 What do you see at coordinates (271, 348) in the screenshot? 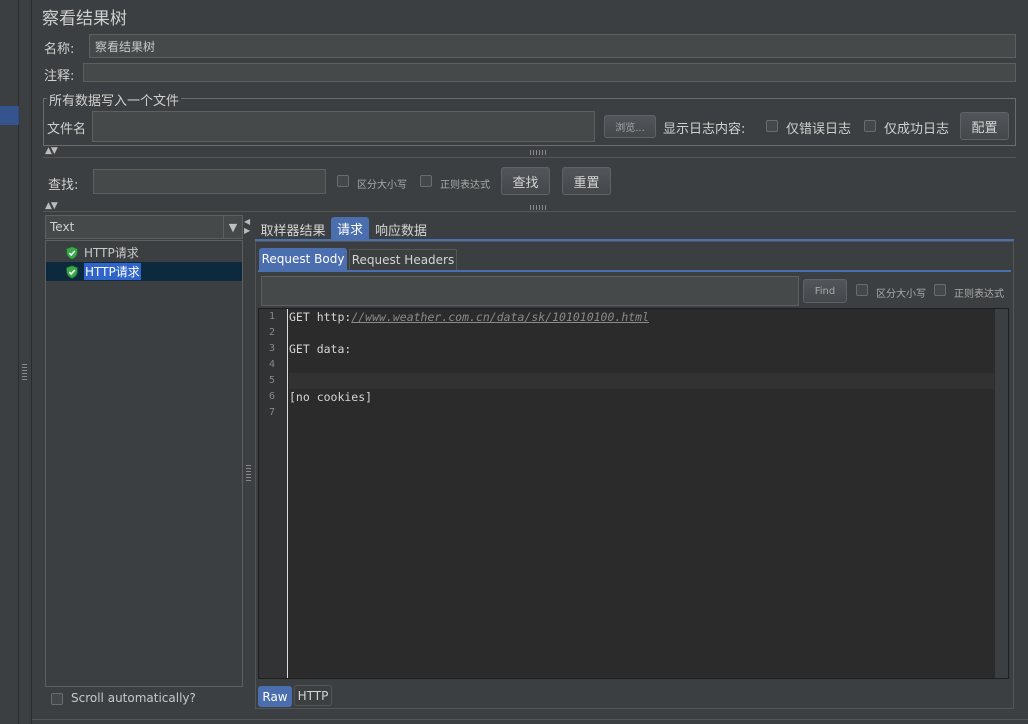
I see `line-number: 3` at bounding box center [271, 348].